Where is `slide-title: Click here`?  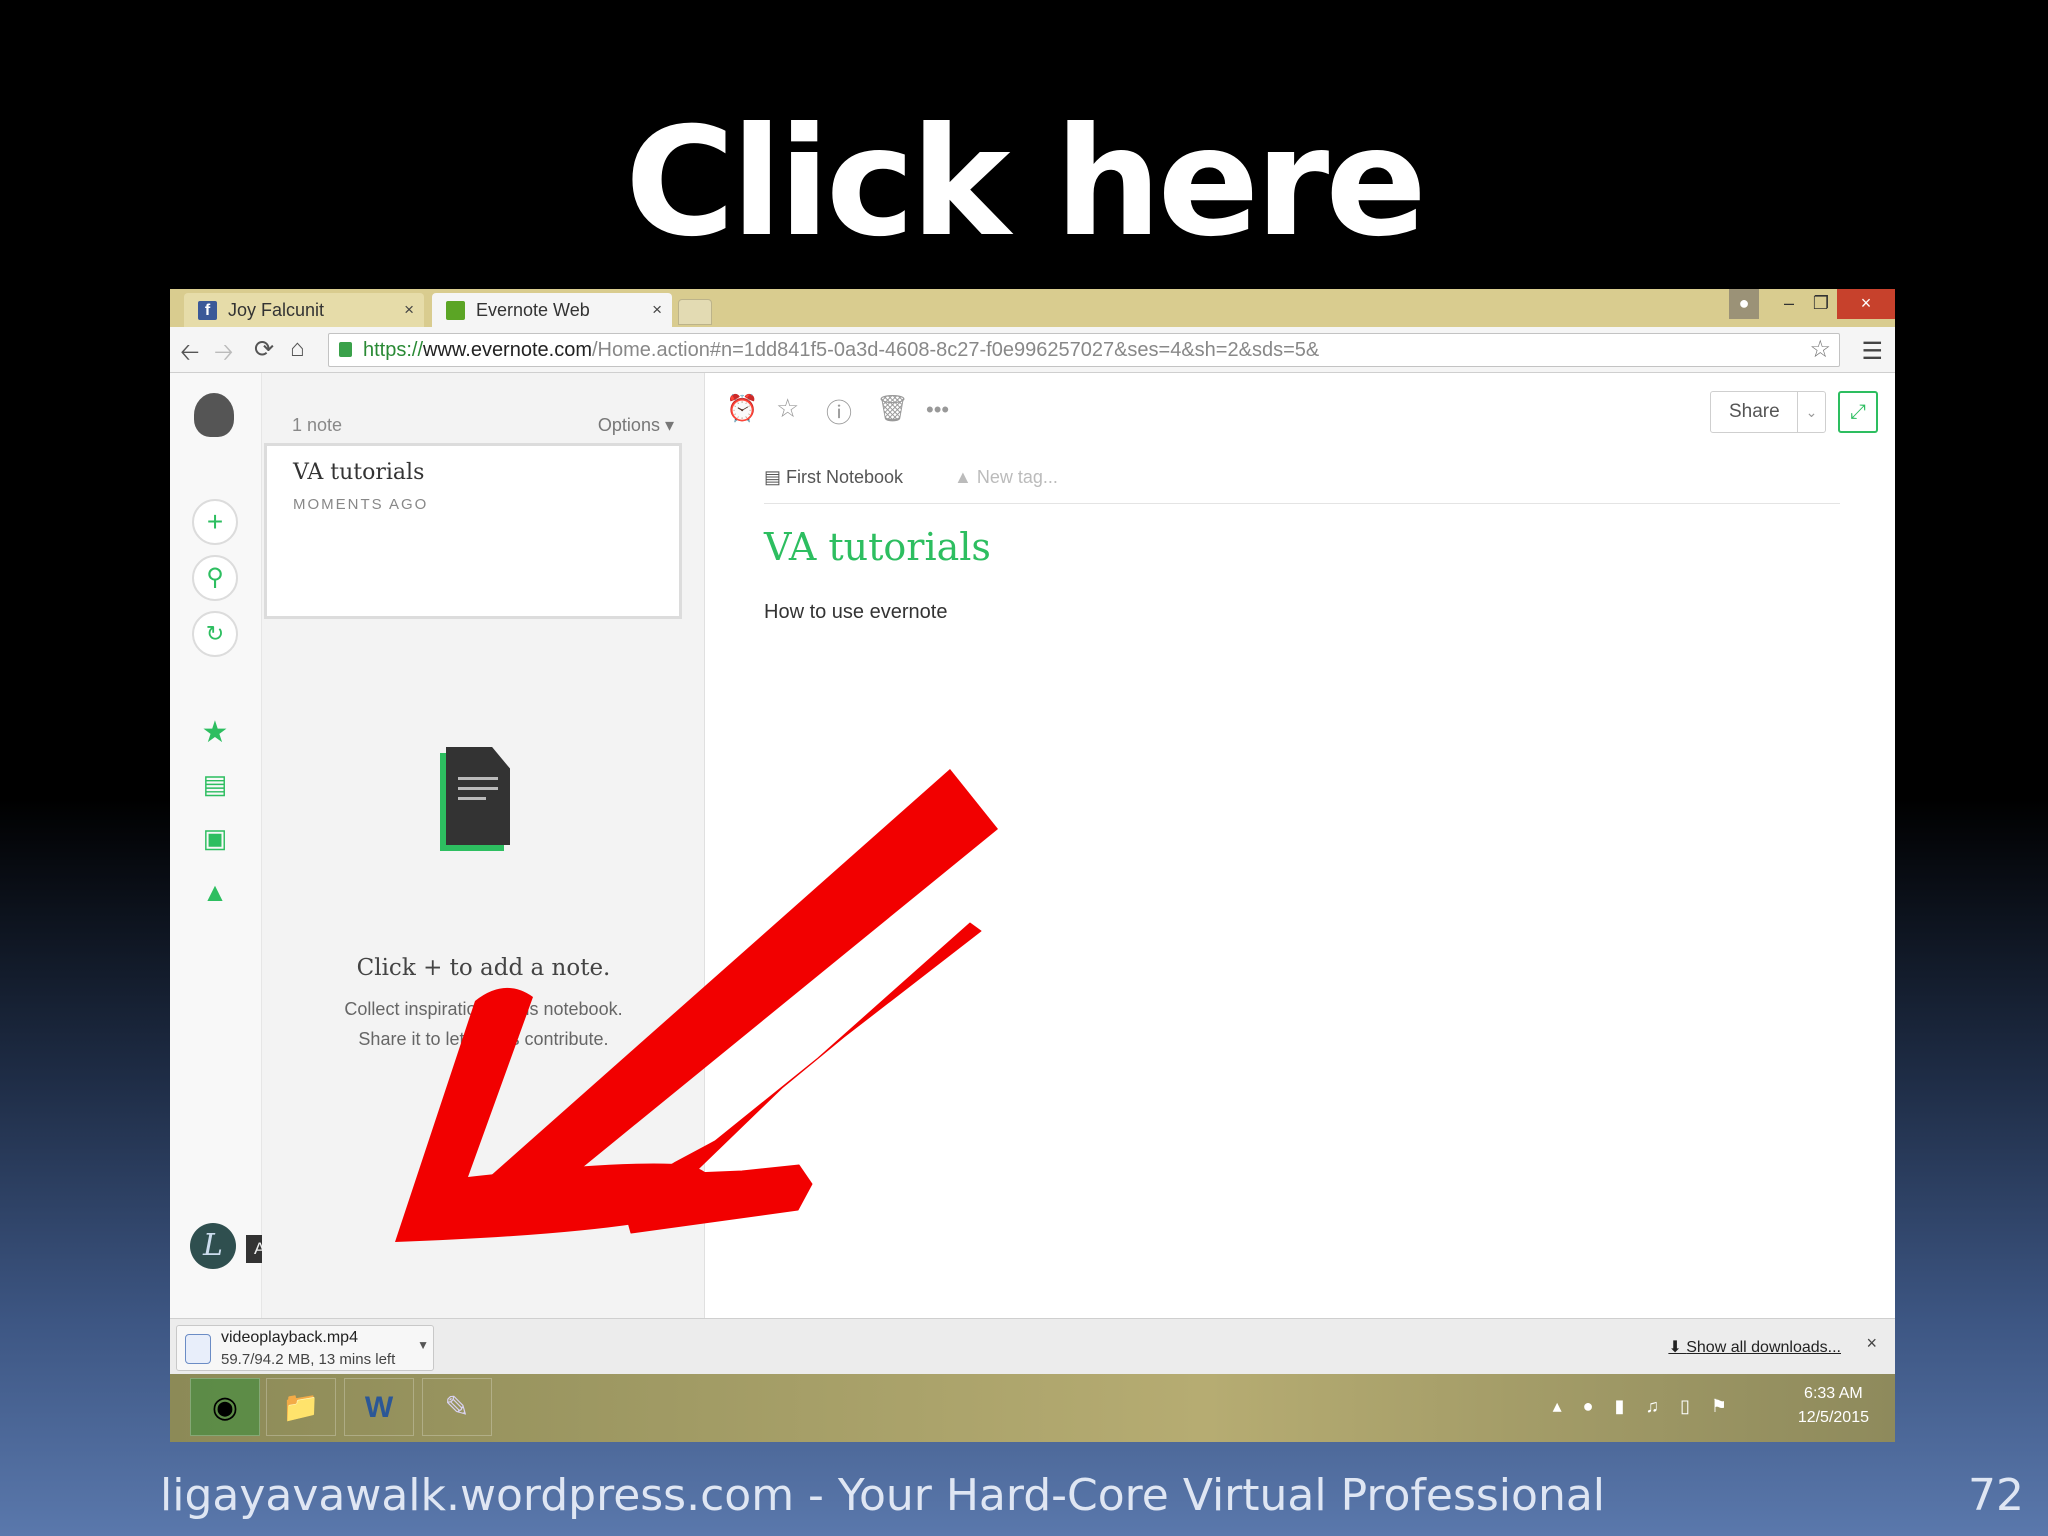
slide-title: Click here is located at coordinates (1025, 183).